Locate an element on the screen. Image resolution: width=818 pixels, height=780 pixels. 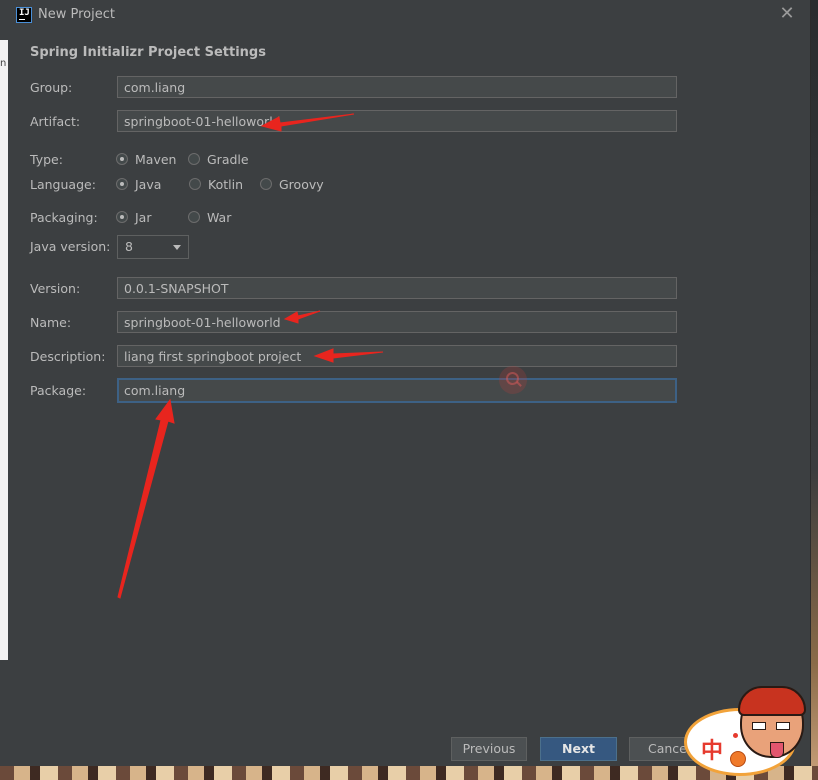
name-label: Name: is located at coordinates (51, 322).